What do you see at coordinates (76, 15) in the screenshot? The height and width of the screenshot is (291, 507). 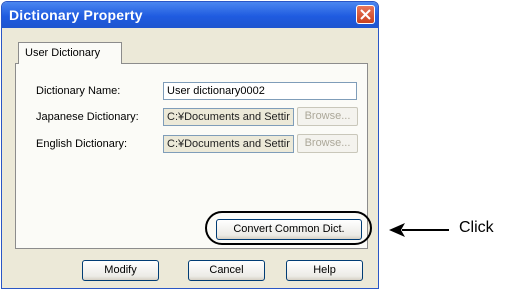 I see `window-title: Dictionary Property` at bounding box center [76, 15].